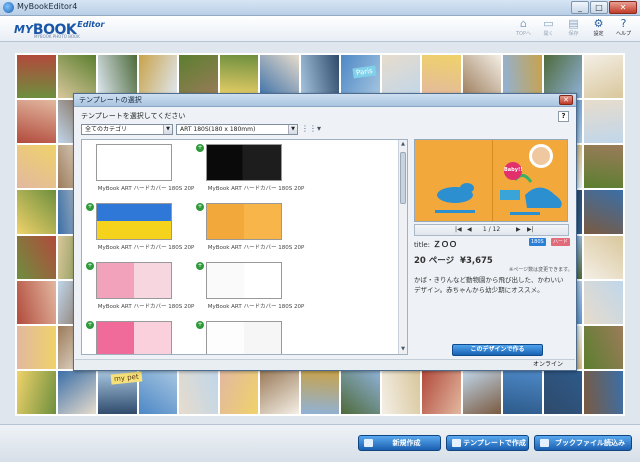  What do you see at coordinates (544, 443) in the screenshot?
I see `book-file-icon` at bounding box center [544, 443].